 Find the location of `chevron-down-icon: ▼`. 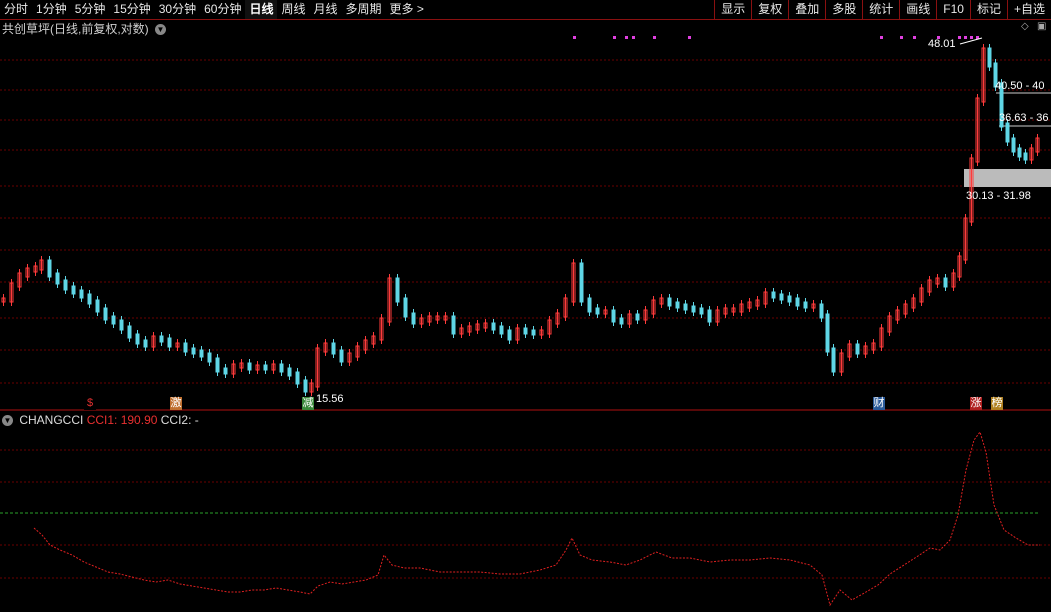

chevron-down-icon: ▼ is located at coordinates (7, 421).